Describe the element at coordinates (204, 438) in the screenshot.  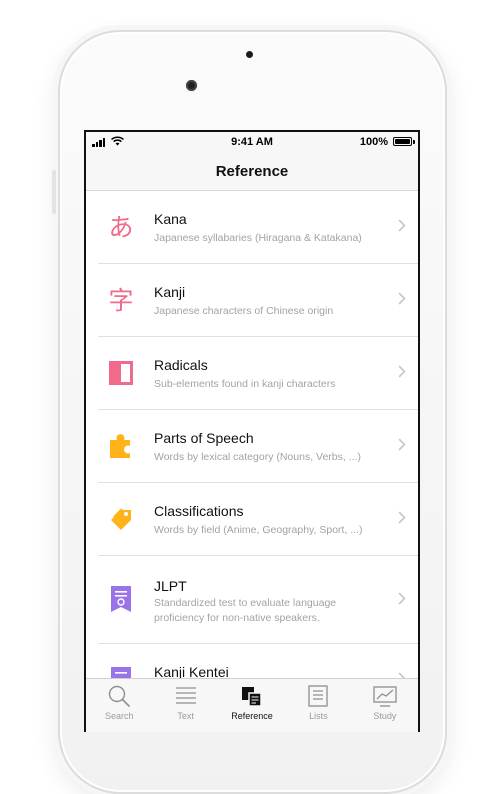
I see `item-title: Parts of Speech` at that location.